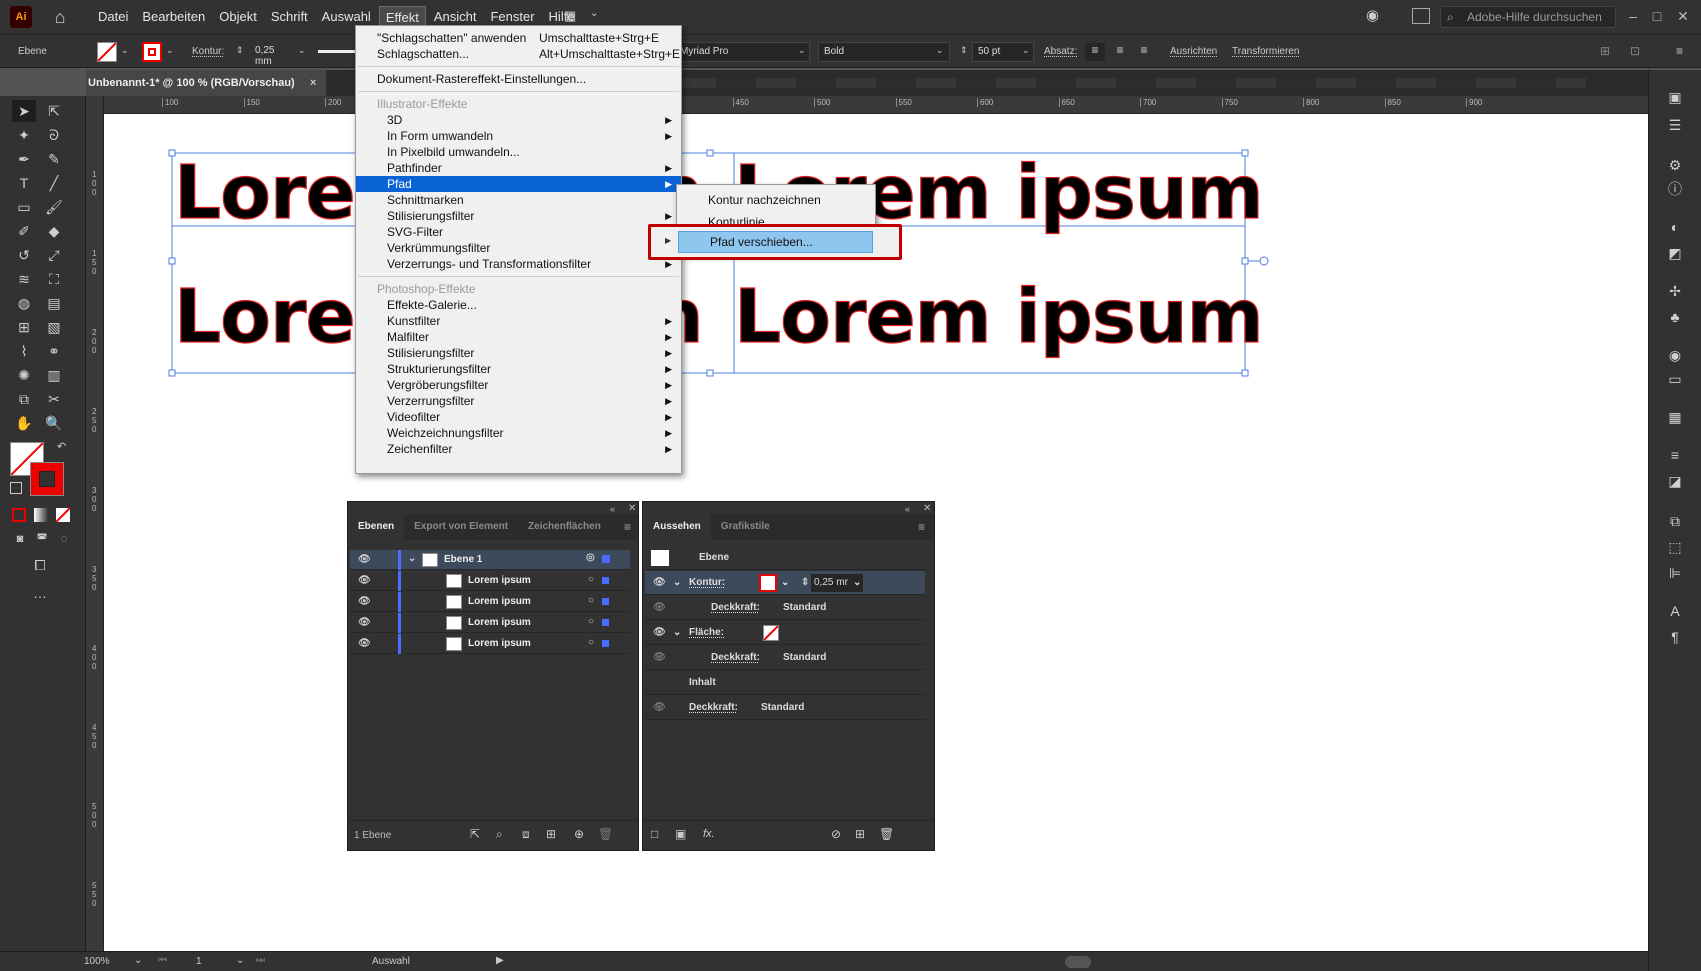 Image resolution: width=1701 pixels, height=971 pixels. Describe the element at coordinates (475, 834) in the screenshot. I see `collect-export-icon: ⇱` at that location.